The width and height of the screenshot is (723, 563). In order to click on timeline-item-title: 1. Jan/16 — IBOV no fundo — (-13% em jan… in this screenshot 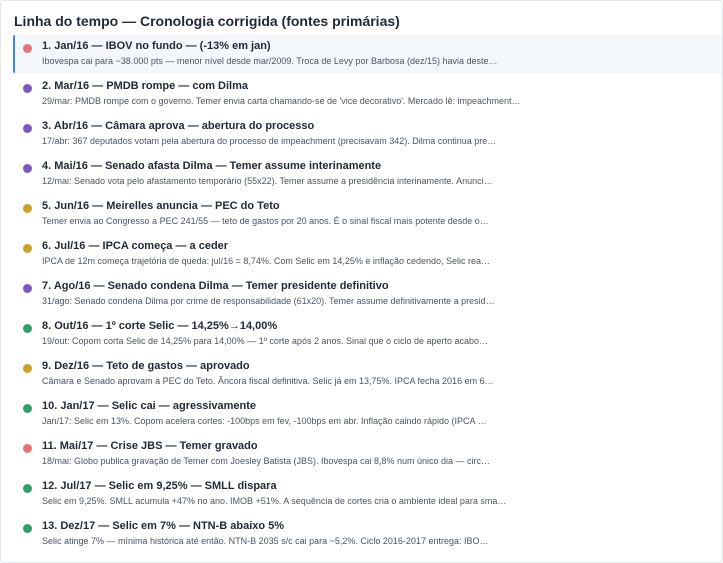, I will do `click(156, 46)`.